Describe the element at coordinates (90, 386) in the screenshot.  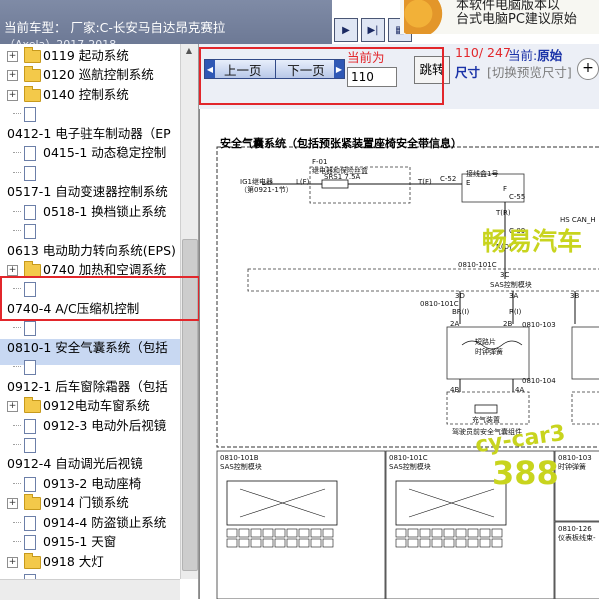
I see `tree-item: 0912-1 后车窗除霜器（包括` at that location.